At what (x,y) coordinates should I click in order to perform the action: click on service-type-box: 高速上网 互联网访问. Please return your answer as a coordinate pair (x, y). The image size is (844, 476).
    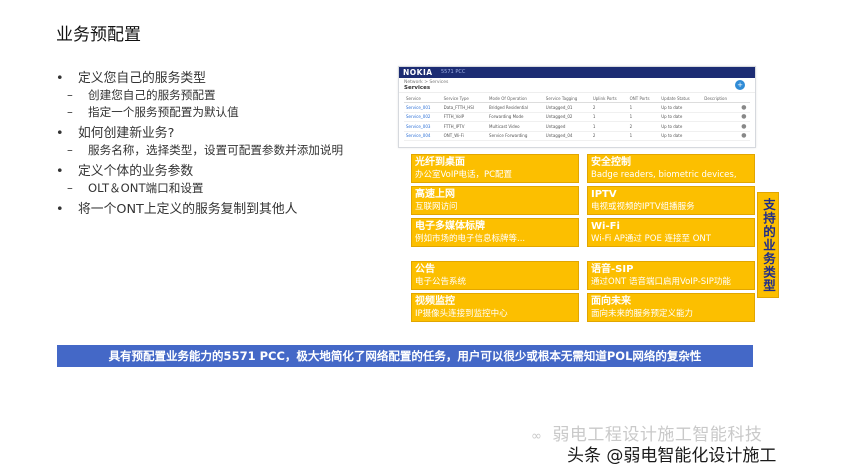
    Looking at the image, I should click on (495, 200).